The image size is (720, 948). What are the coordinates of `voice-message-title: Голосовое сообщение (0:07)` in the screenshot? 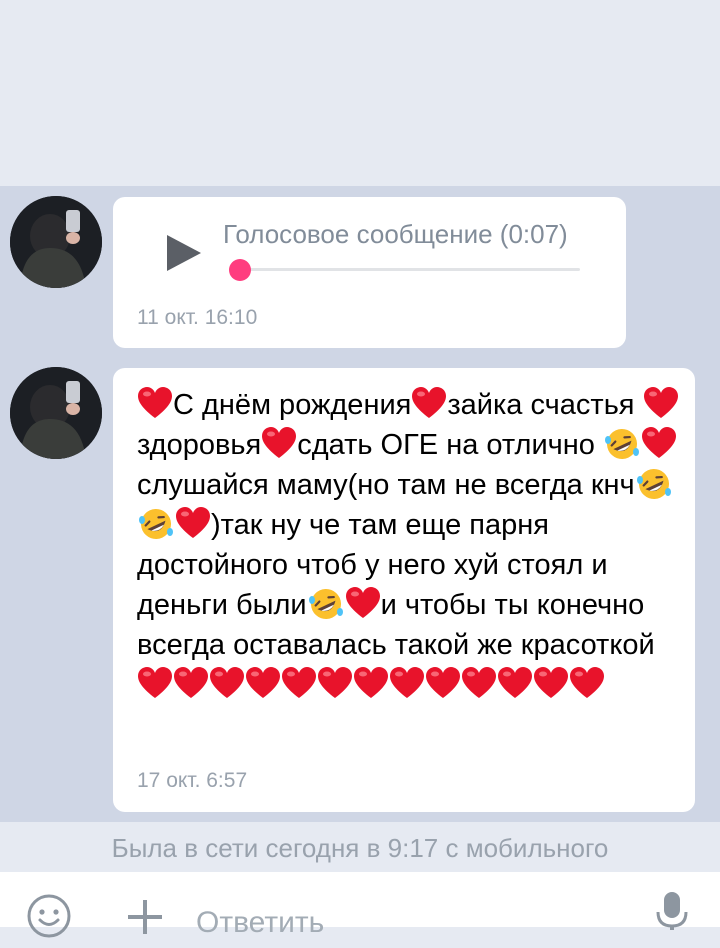 It's located at (395, 234).